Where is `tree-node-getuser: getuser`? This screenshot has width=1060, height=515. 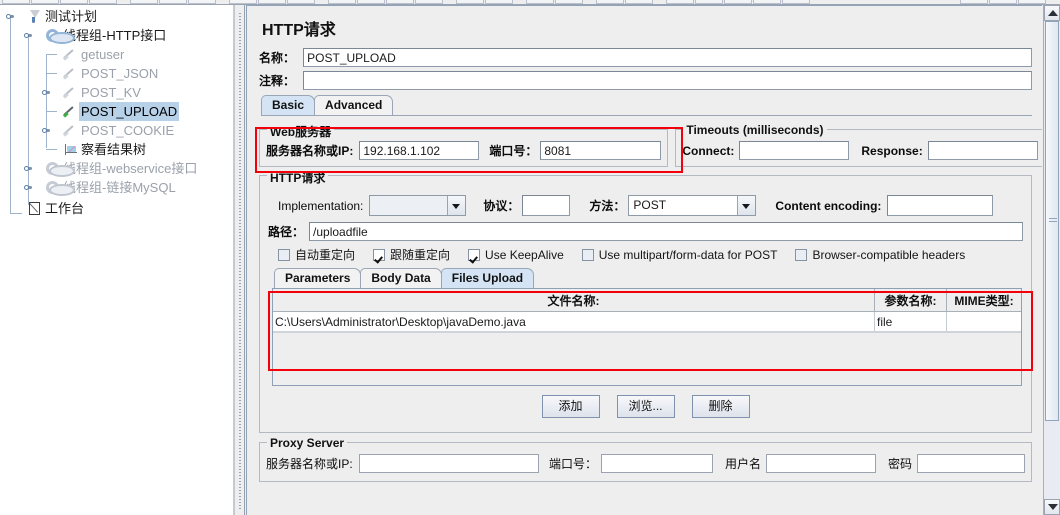 tree-node-getuser: getuser is located at coordinates (116, 54).